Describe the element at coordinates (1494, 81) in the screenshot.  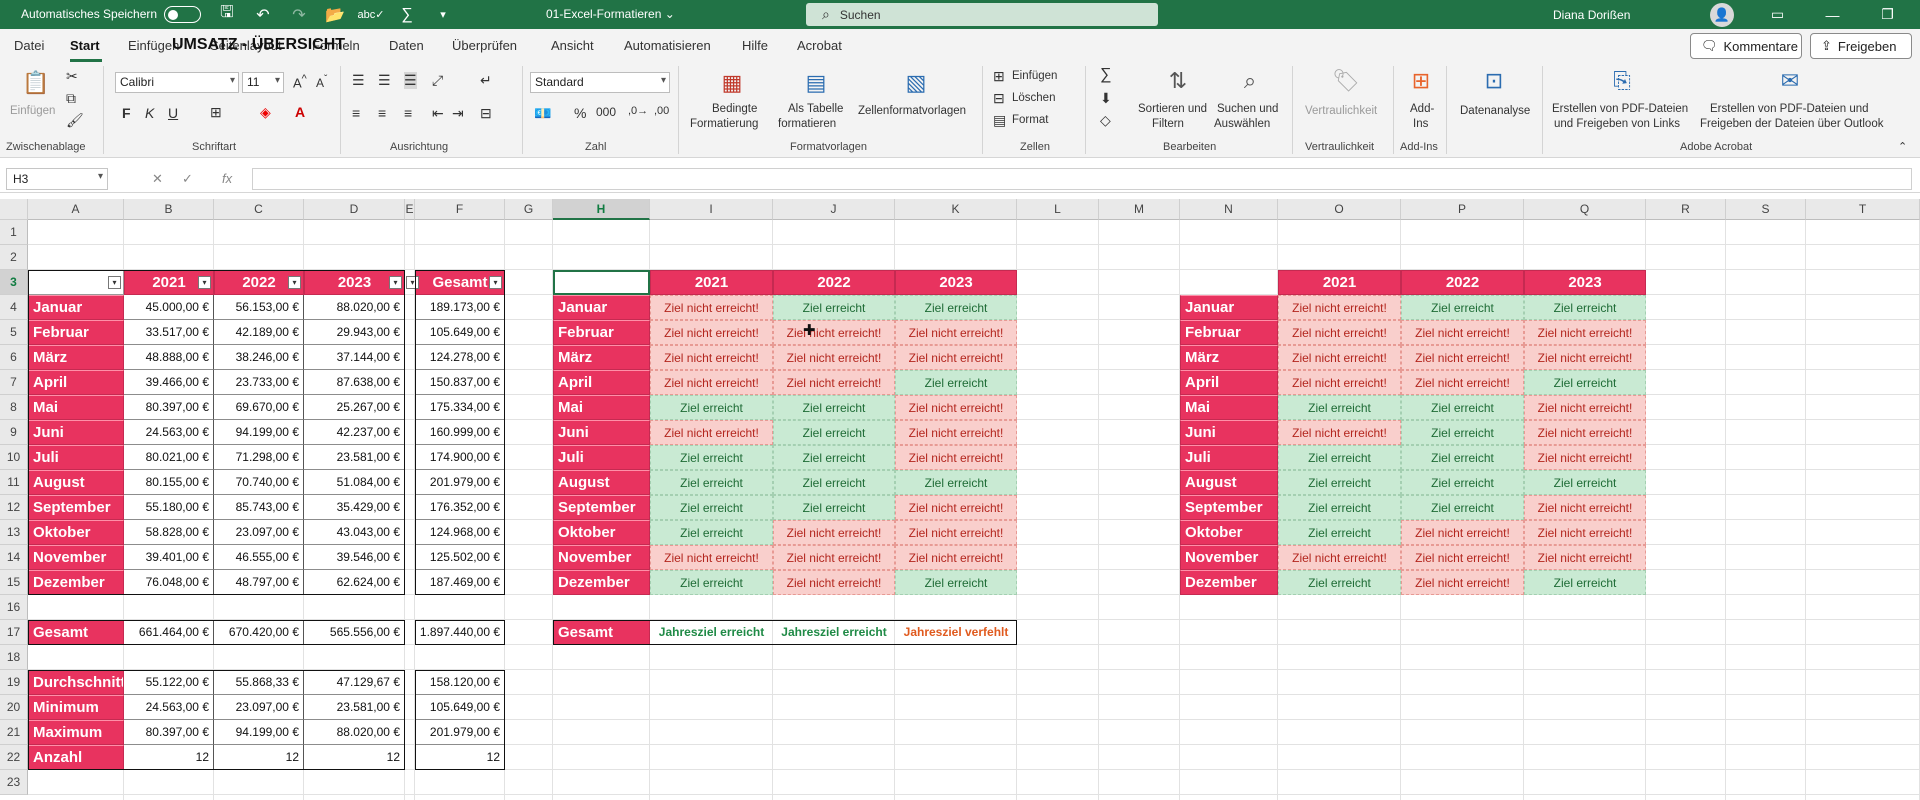
I see `data-analysis-icon: ⊡` at that location.